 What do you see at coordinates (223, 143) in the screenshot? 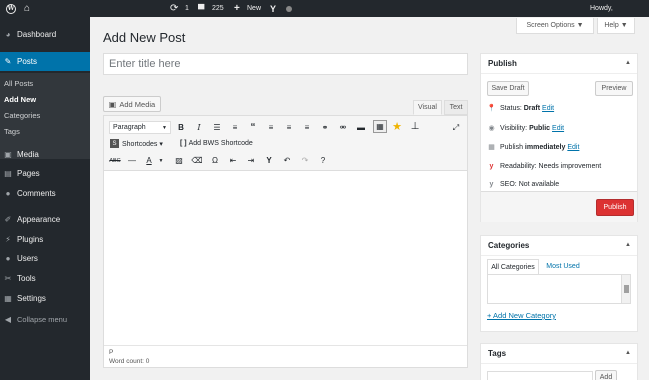
I see `add-bws-shortcode-button: [ ] Add BWS Shortcode` at bounding box center [223, 143].